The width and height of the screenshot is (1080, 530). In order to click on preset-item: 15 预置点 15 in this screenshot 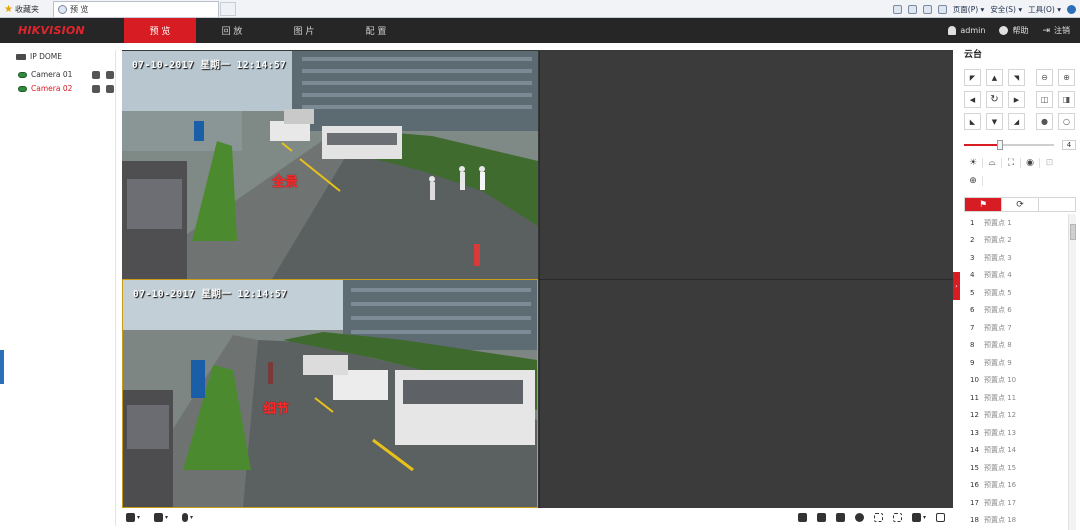, I will do `click(1016, 468)`.